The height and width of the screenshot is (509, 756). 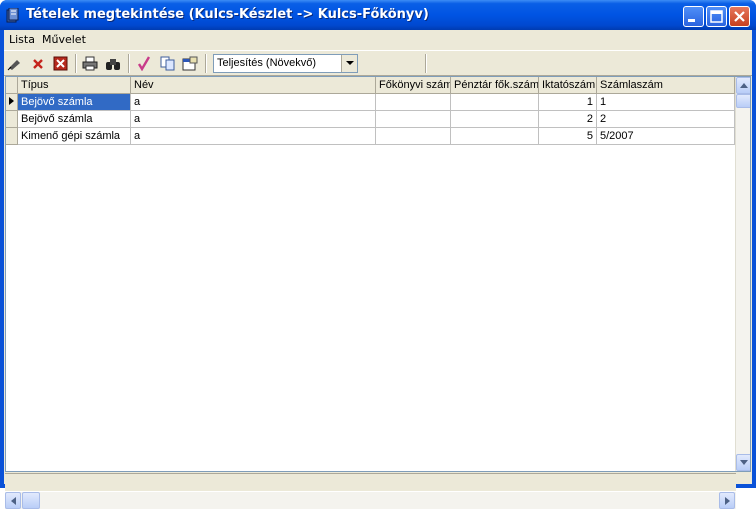 I want to click on arrow-down-icon, so click(x=744, y=462).